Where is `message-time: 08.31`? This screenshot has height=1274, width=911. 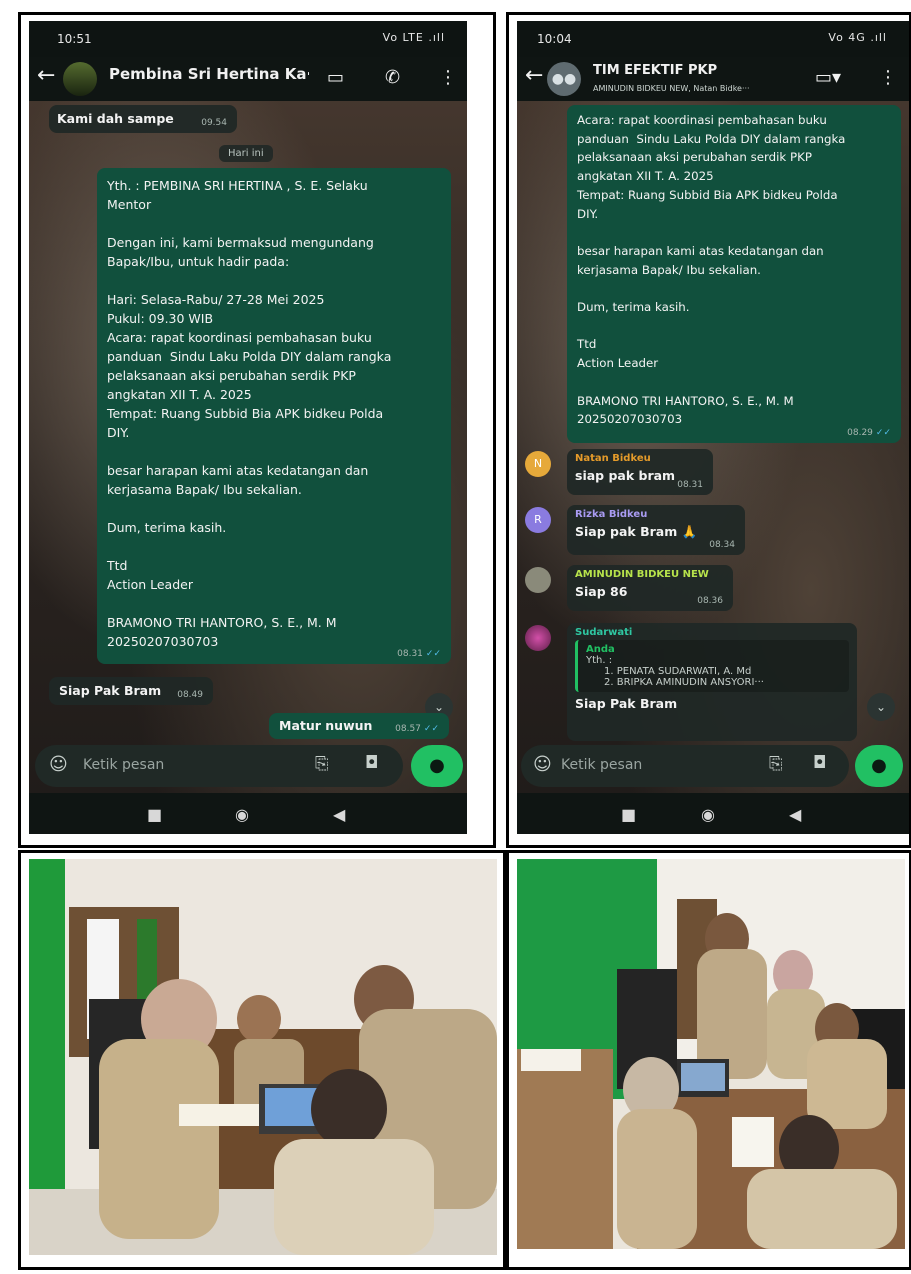
message-time: 08.31 is located at coordinates (690, 485).